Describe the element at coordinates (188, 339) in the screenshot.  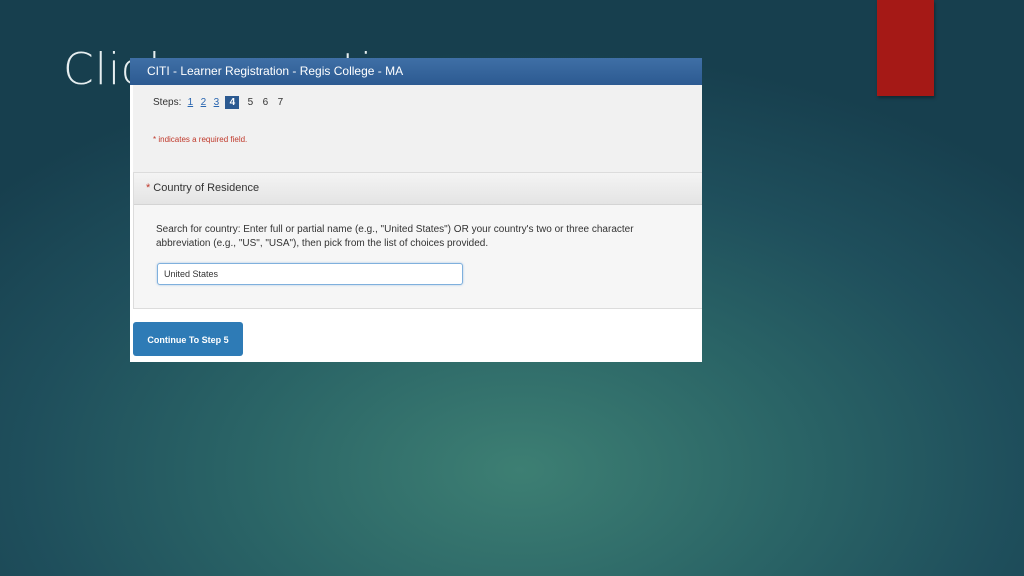
I see `continue-button: Continue To Step 5` at that location.